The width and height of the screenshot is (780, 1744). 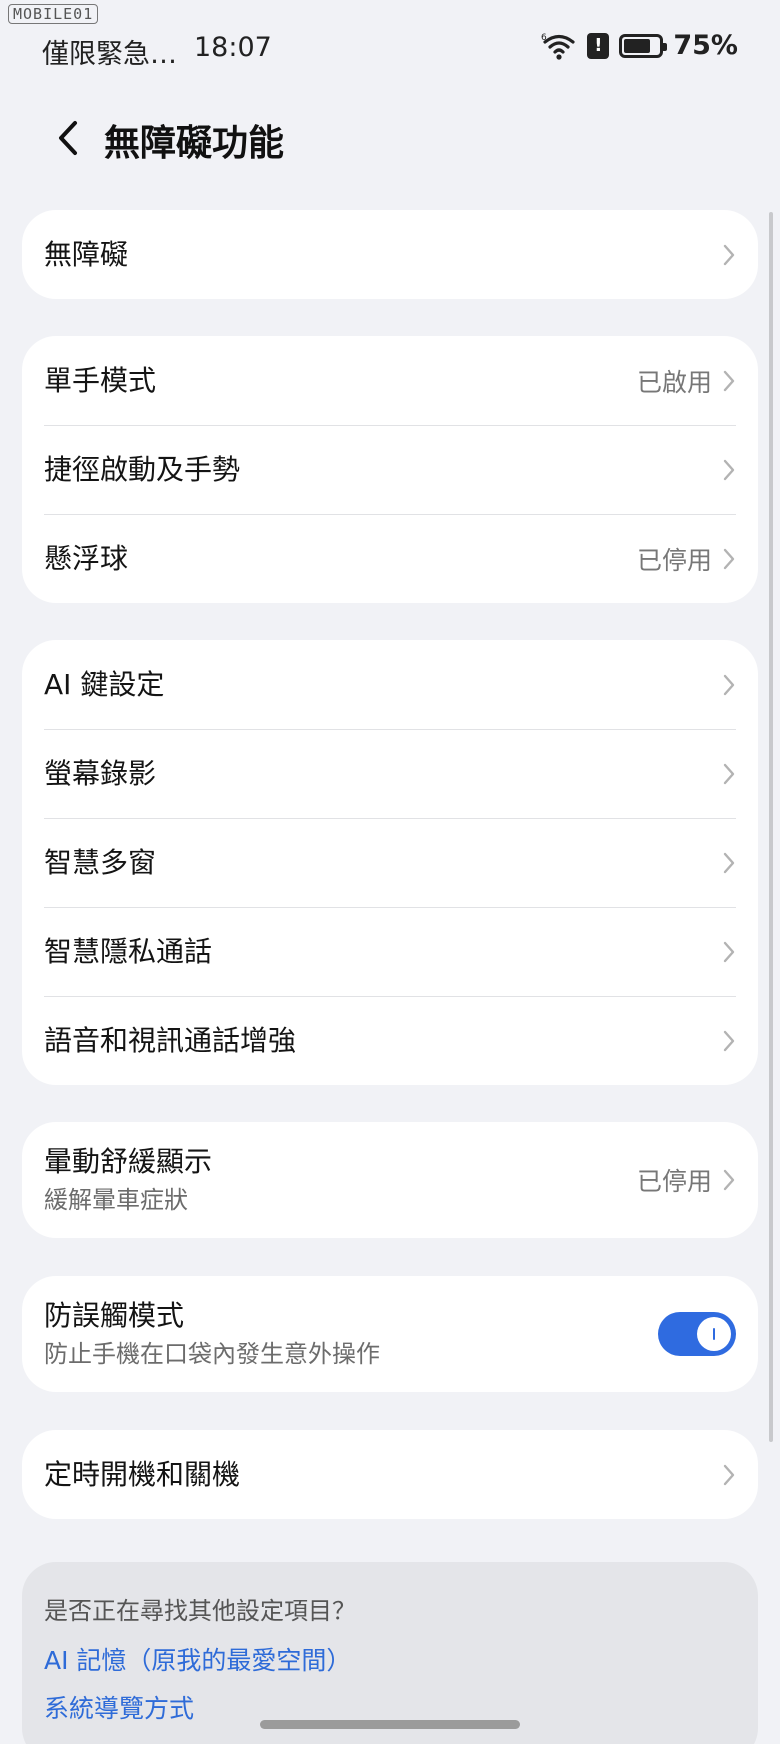 I want to click on suggestion-link-ai-memory: AI 記憶（原我的最愛空間）, so click(x=390, y=1661).